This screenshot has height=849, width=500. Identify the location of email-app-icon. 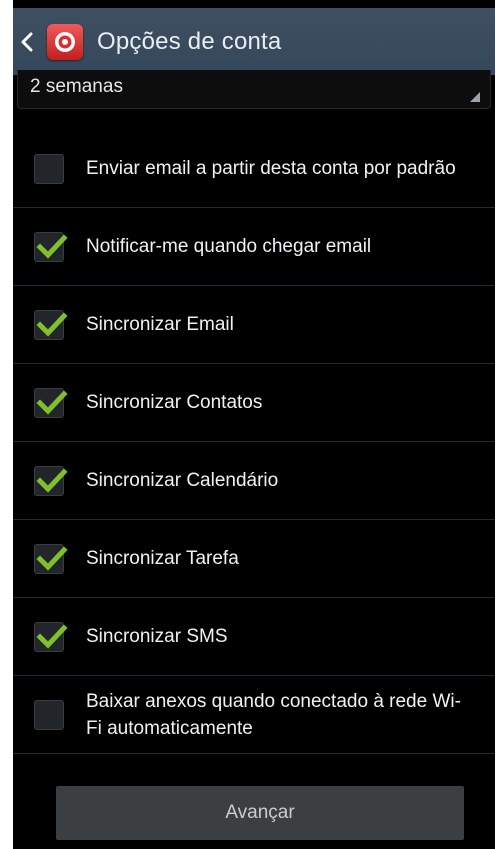
(65, 41).